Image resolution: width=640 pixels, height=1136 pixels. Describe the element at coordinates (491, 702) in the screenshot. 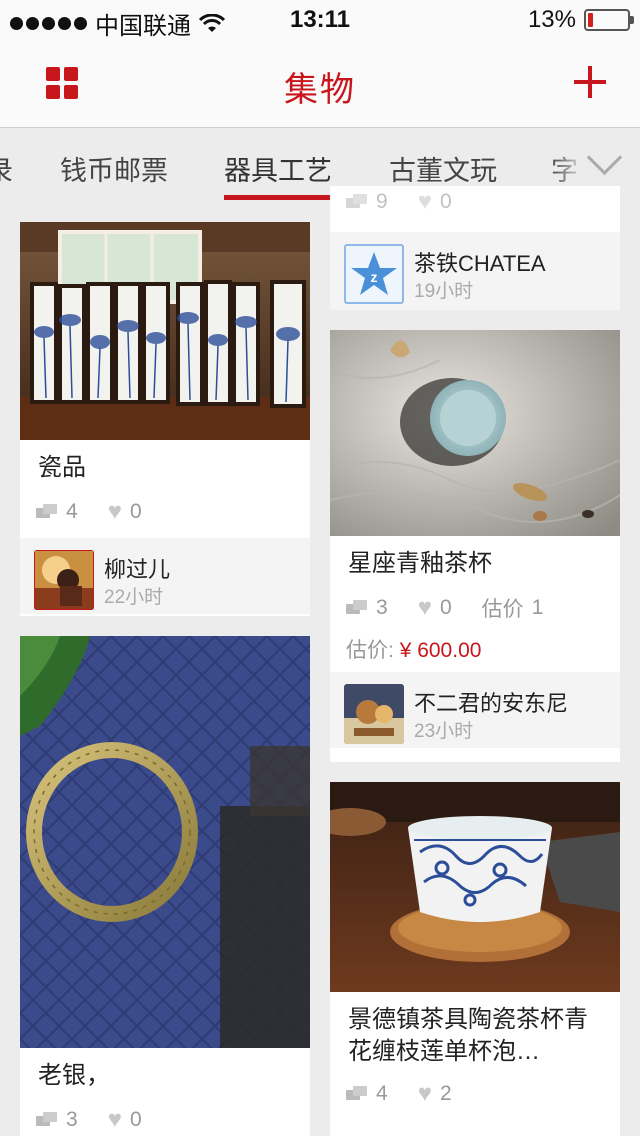

I see `user-name: 不二君的安东尼` at that location.